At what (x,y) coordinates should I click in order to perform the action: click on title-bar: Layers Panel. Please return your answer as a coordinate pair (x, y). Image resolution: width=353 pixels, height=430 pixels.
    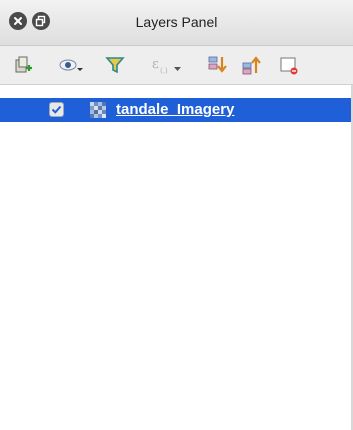
    Looking at the image, I should click on (176, 23).